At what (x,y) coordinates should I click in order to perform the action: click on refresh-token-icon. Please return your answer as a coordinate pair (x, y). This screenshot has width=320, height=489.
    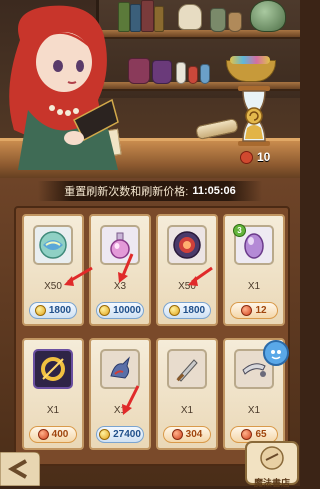
    Looking at the image, I should click on (246, 157).